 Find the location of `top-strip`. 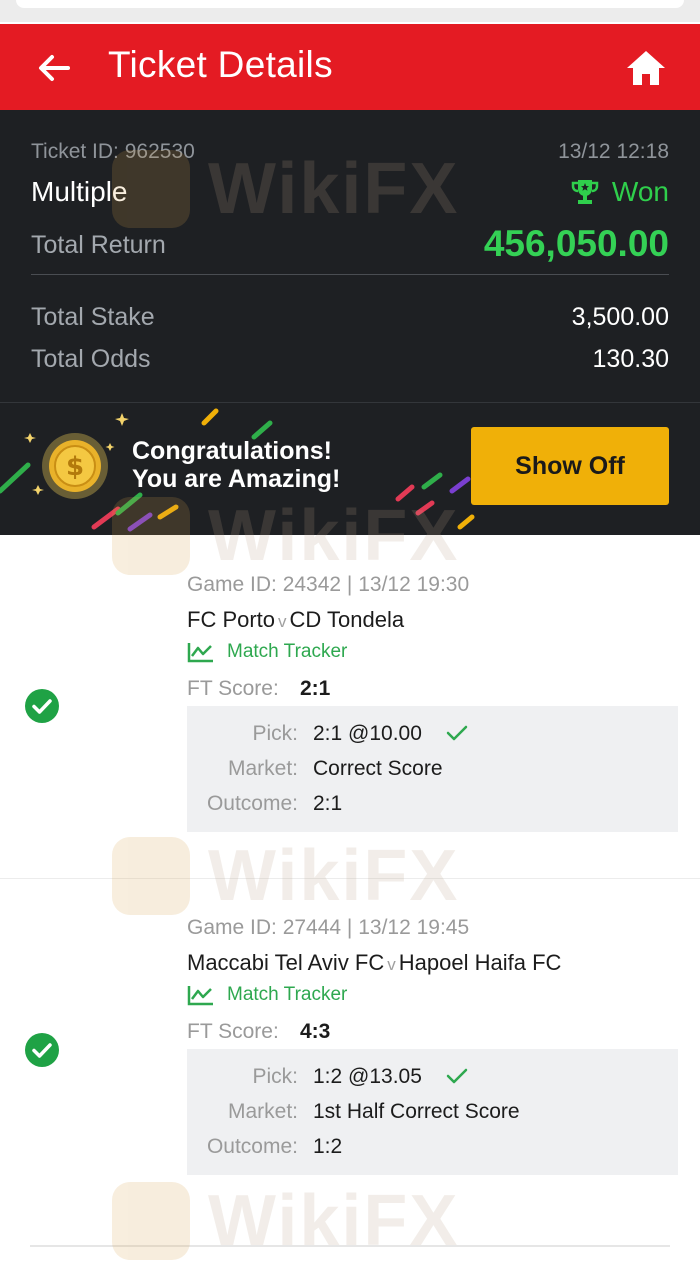

top-strip is located at coordinates (350, 11).